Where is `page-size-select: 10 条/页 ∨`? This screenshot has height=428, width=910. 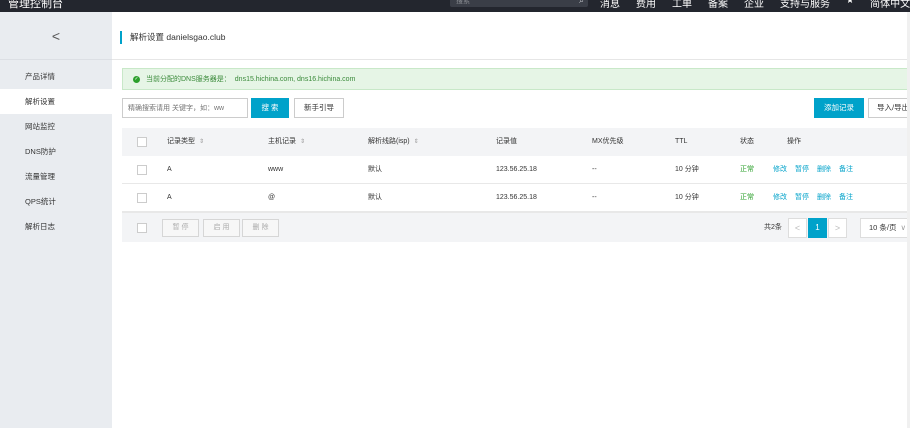 page-size-select: 10 条/页 ∨ is located at coordinates (885, 228).